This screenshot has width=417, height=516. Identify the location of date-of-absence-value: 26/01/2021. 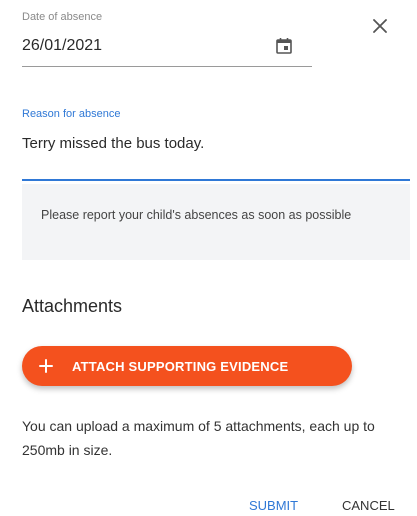
(62, 46).